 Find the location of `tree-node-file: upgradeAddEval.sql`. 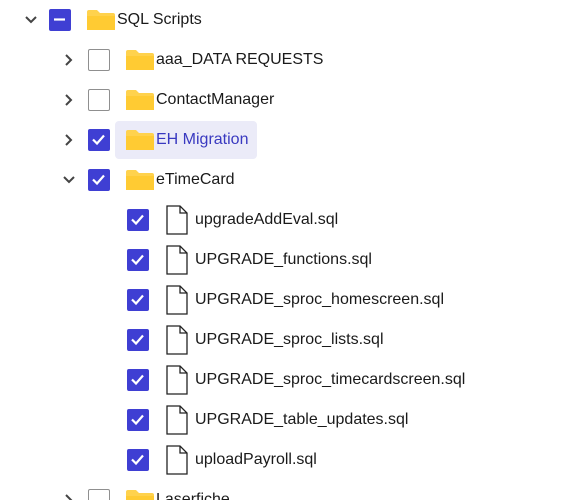

tree-node-file: upgradeAddEval.sql is located at coordinates (281, 220).